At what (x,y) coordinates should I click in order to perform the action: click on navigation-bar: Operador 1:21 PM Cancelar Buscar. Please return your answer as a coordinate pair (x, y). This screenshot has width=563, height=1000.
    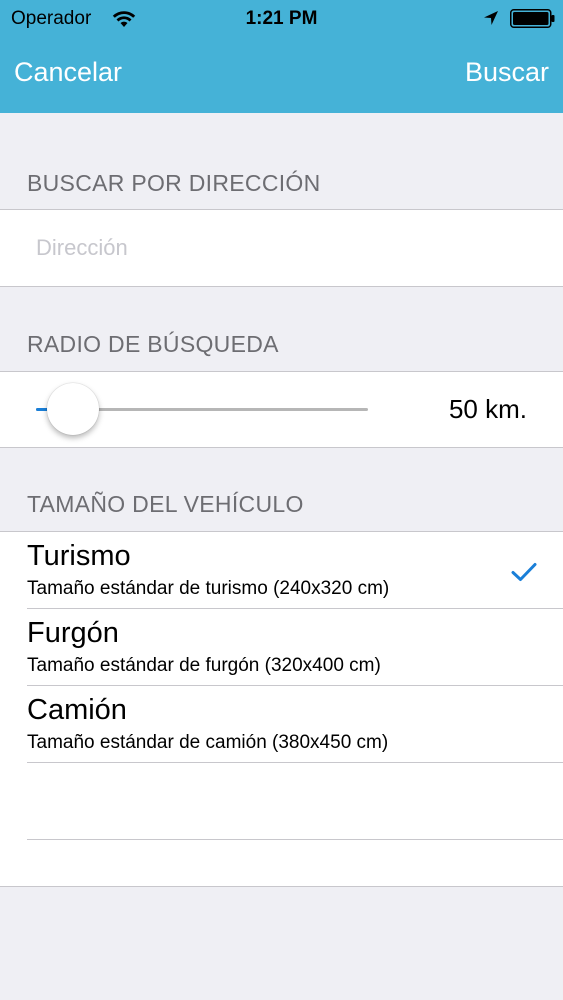
    Looking at the image, I should click on (281, 56).